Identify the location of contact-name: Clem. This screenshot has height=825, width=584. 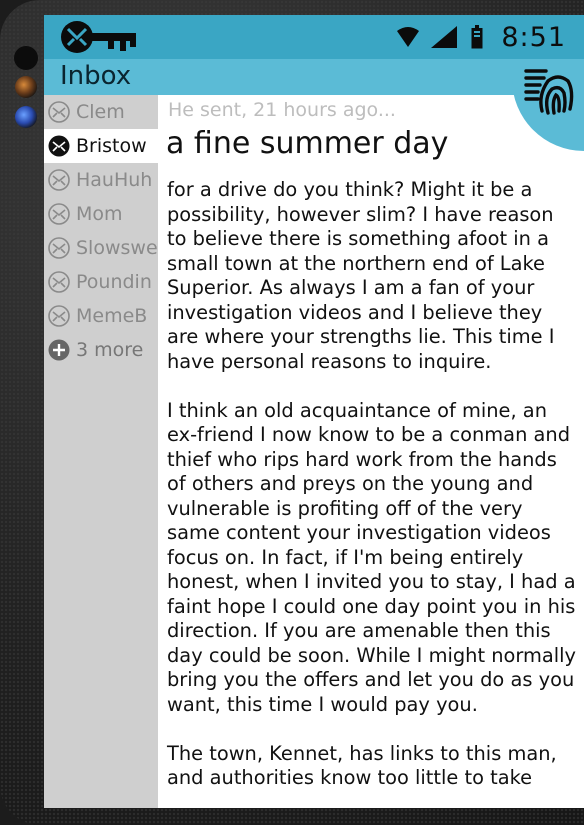
(100, 112).